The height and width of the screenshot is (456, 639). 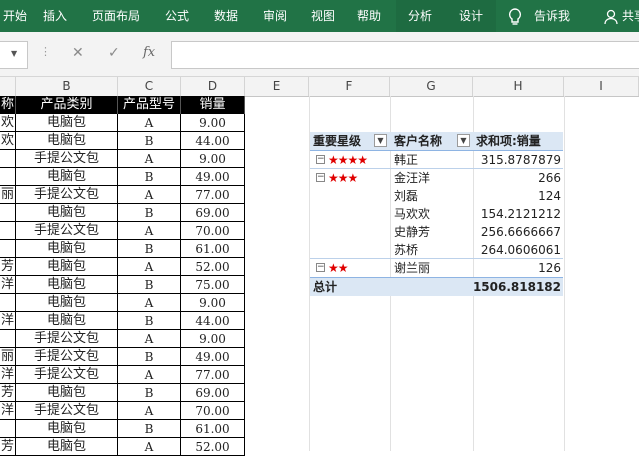 I want to click on table-header-cell: 销量, so click(x=213, y=105).